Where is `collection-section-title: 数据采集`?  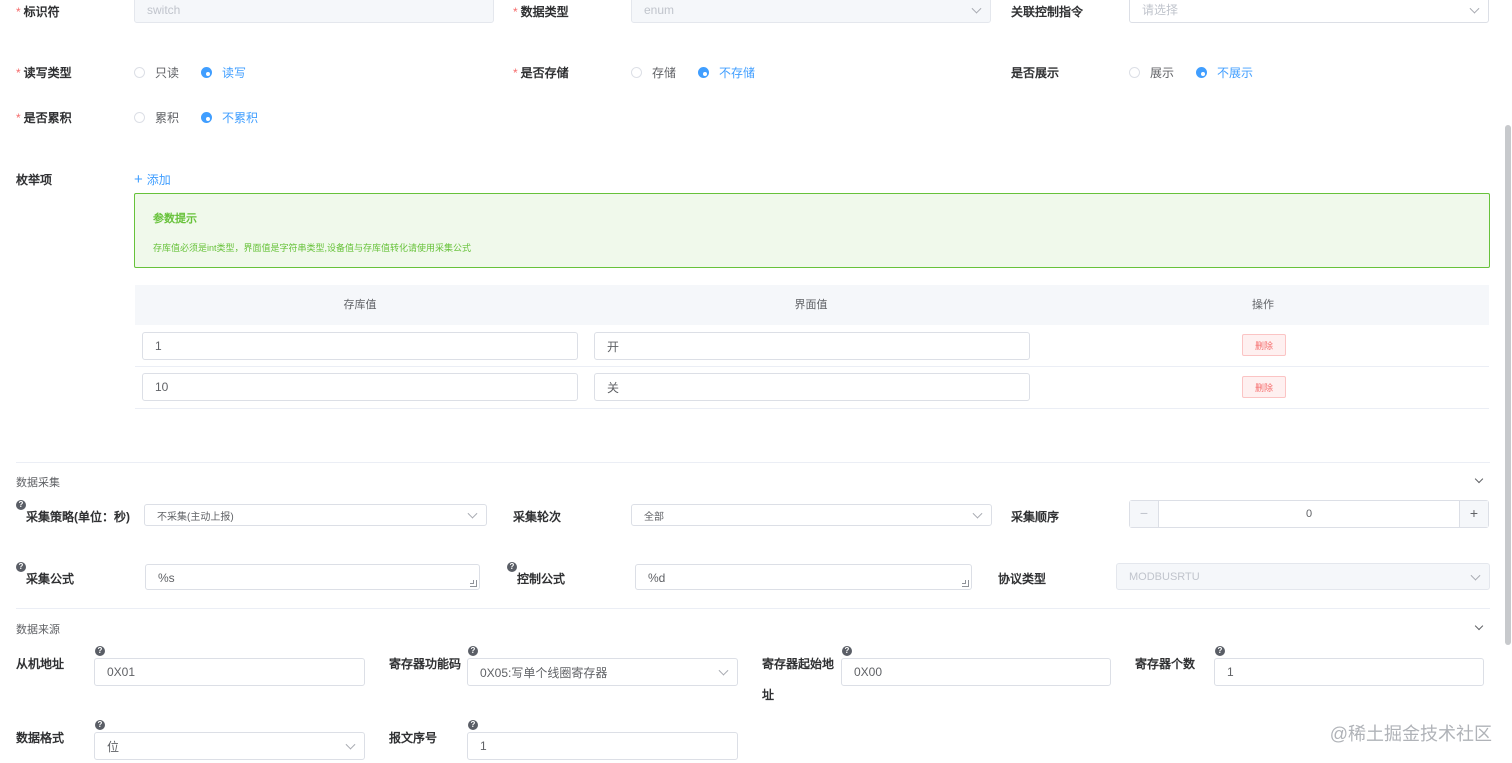 collection-section-title: 数据采集 is located at coordinates (38, 483).